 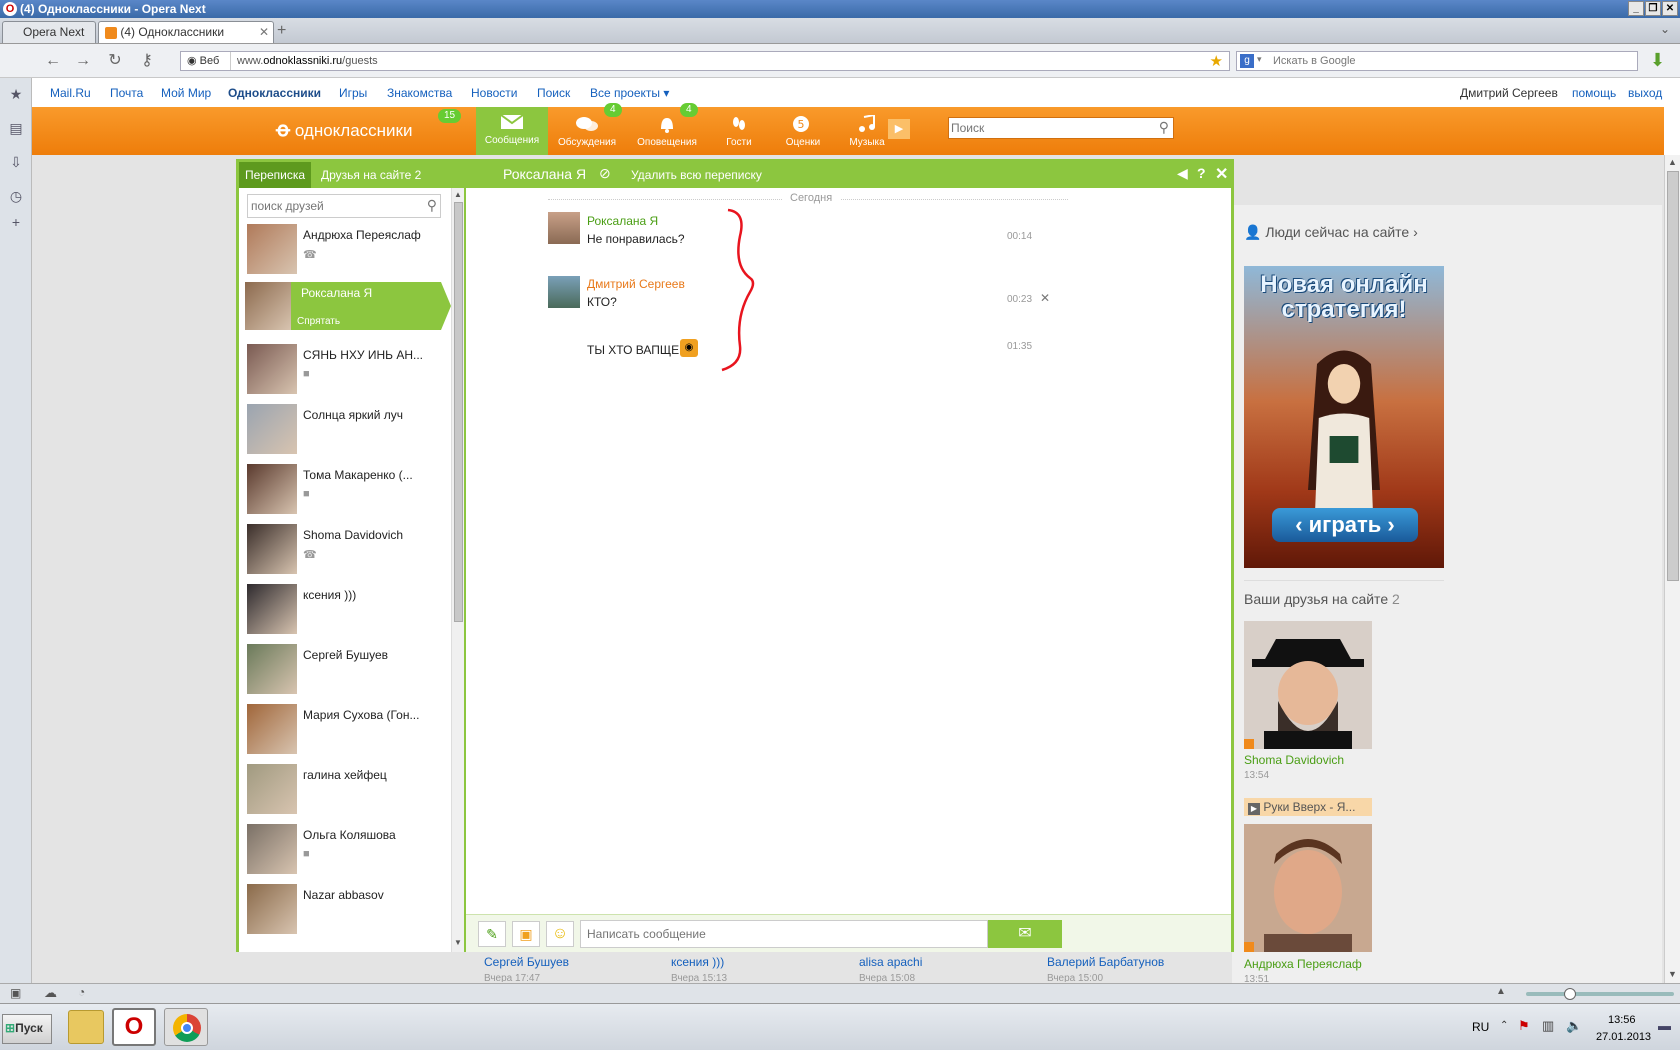 What do you see at coordinates (371, 175) in the screenshot?
I see `tab-friends-online: Друзья на сайте 2` at bounding box center [371, 175].